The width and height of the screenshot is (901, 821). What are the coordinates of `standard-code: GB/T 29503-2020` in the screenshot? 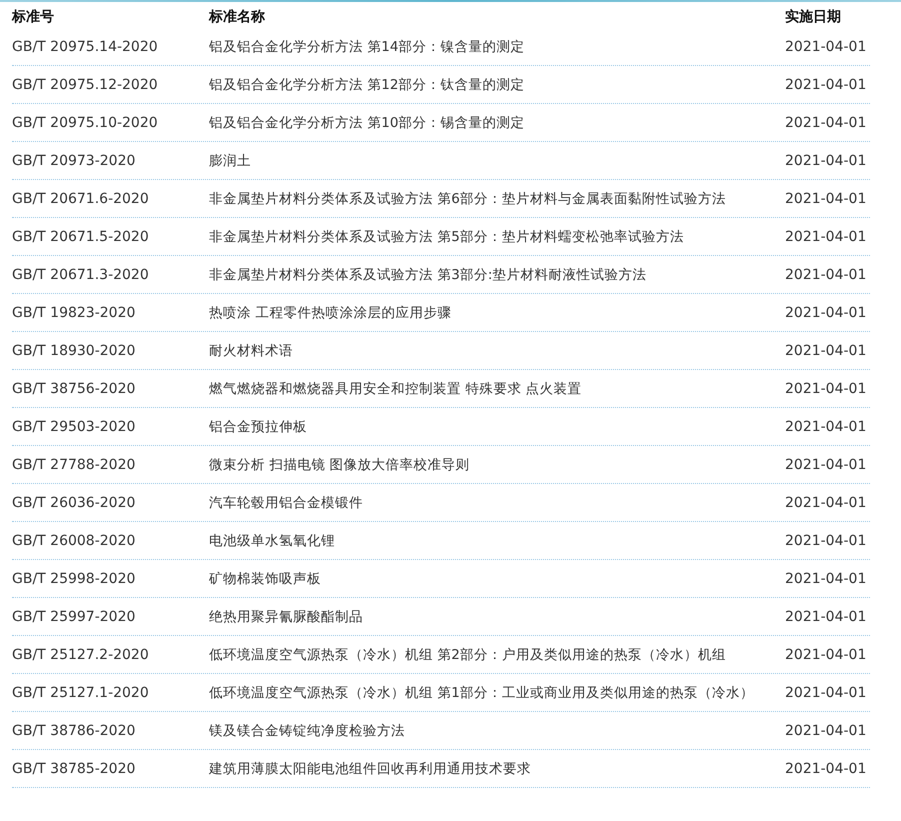 It's located at (74, 427).